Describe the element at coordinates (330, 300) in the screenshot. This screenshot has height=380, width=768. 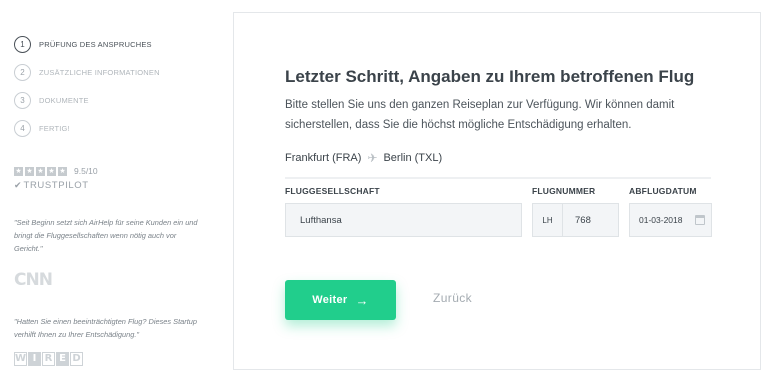
I see `next-button-label: Weiter` at that location.